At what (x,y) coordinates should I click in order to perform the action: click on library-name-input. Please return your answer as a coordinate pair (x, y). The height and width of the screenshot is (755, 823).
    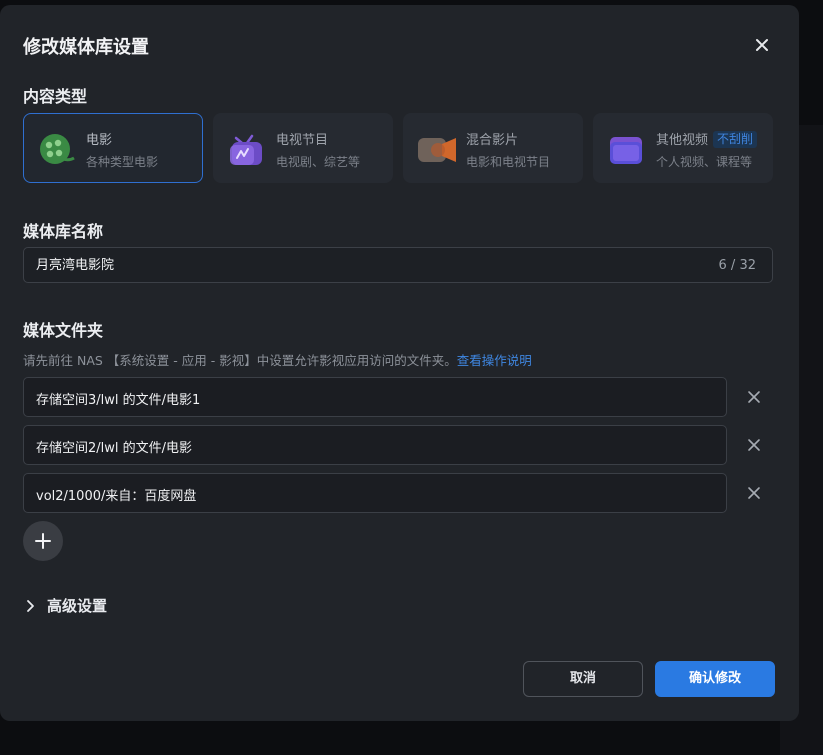
    Looking at the image, I should click on (336, 263).